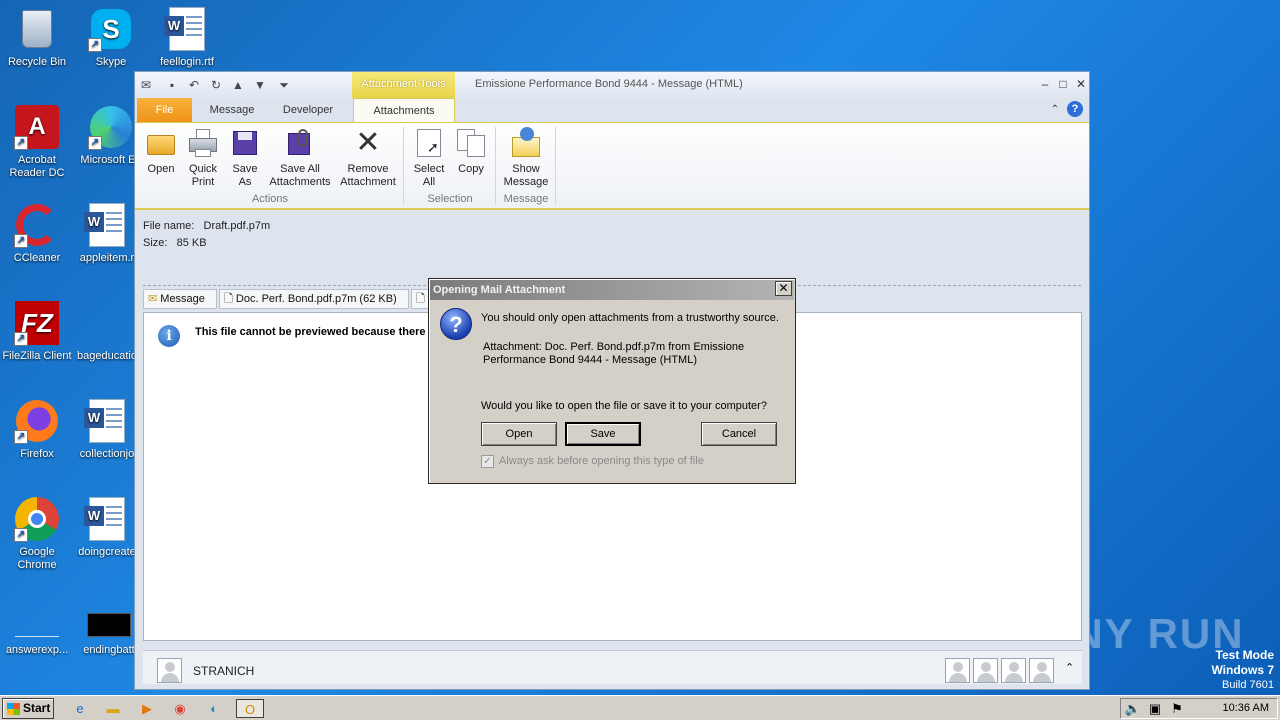 The width and height of the screenshot is (1280, 720). I want to click on attachment-tab-next: 🗋, so click(420, 299).